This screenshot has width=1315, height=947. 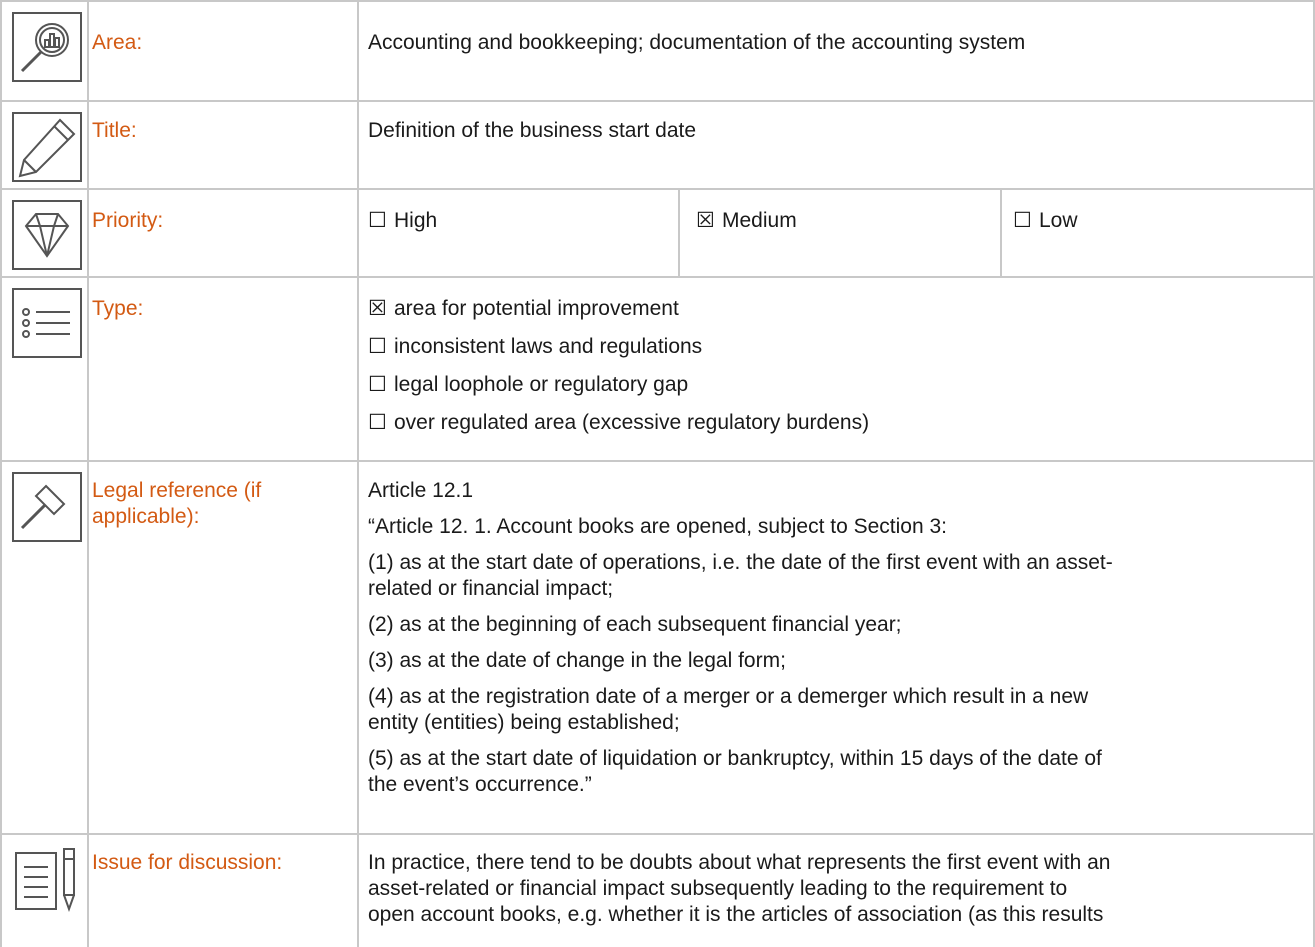 What do you see at coordinates (88, 473) in the screenshot?
I see `icon-column-divider` at bounding box center [88, 473].